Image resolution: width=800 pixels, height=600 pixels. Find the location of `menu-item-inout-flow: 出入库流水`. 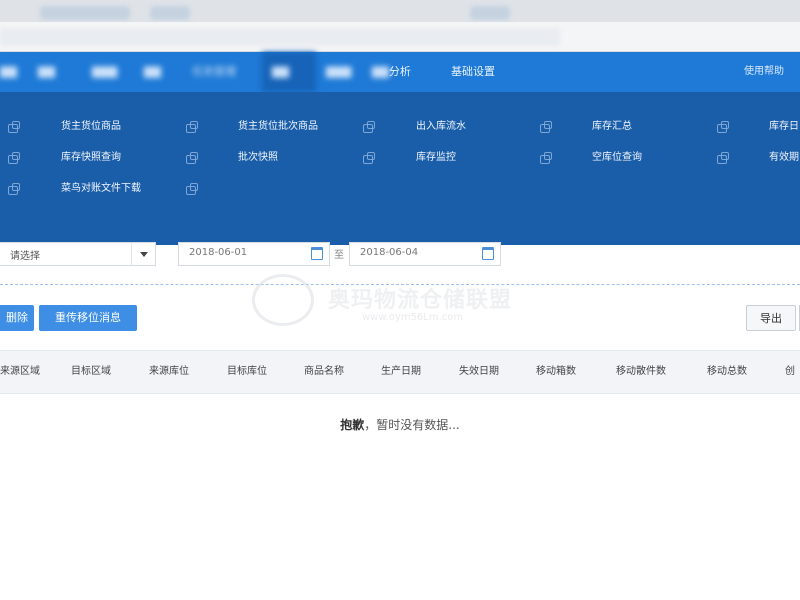

menu-item-inout-flow: 出入库流水 is located at coordinates (441, 127).